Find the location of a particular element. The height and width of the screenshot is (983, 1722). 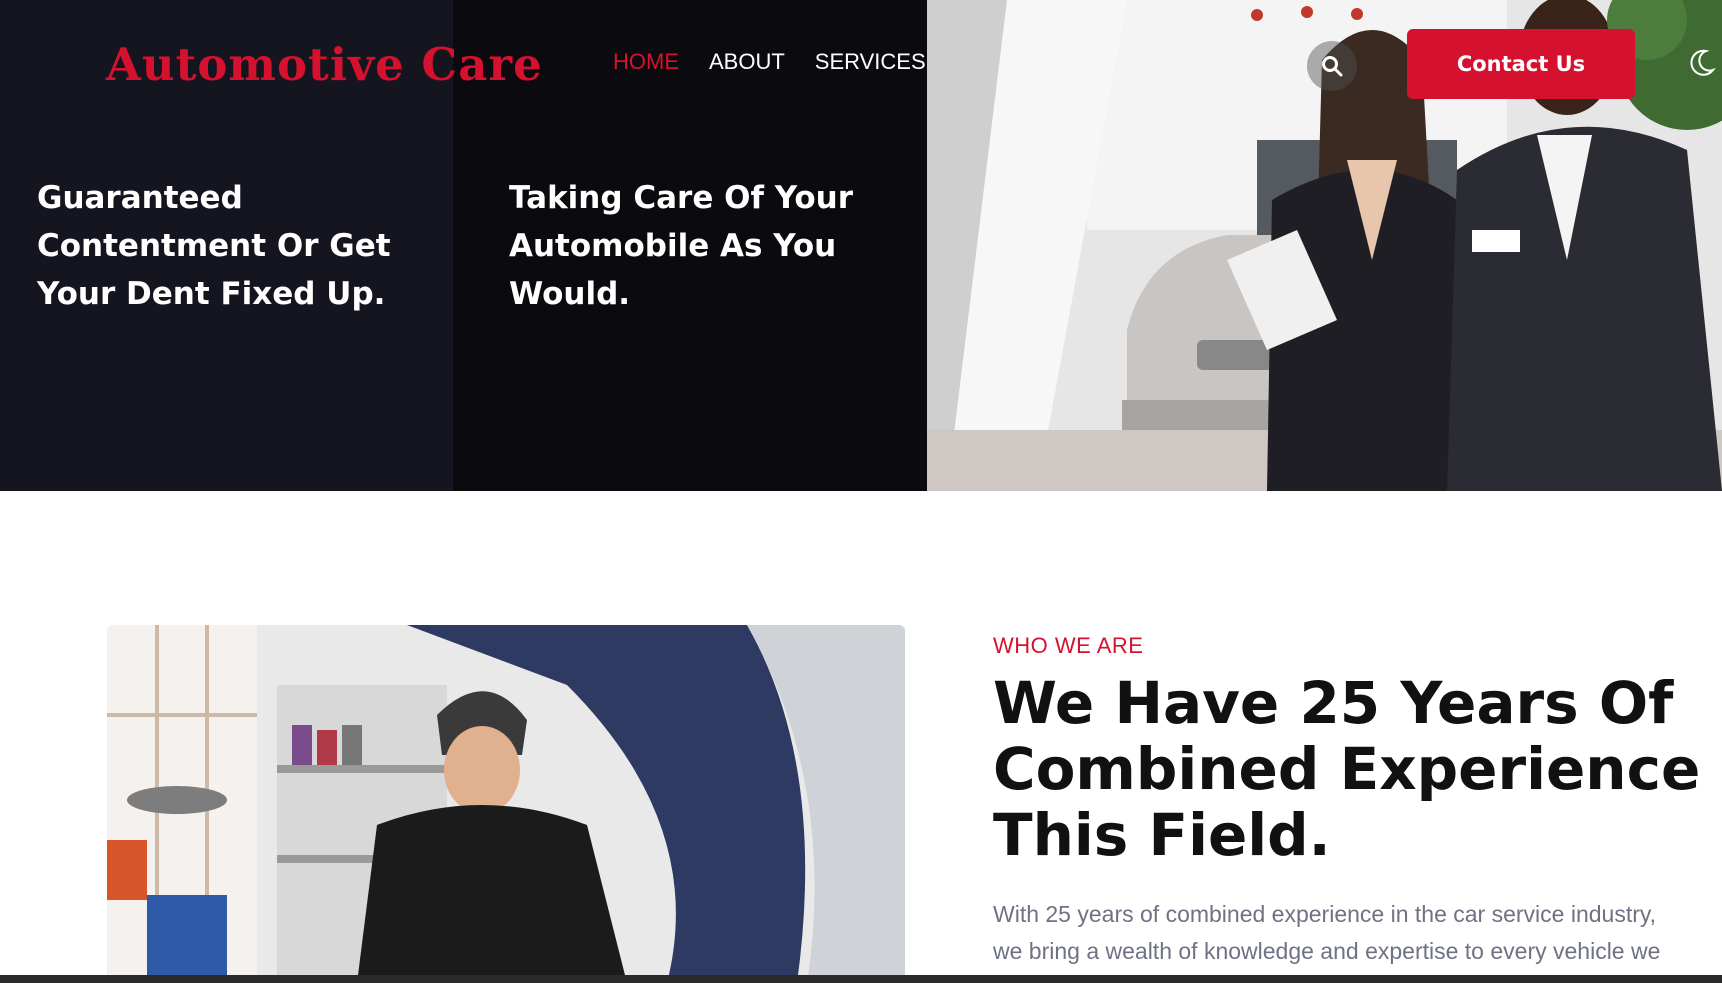

about-heading-line: This Field. is located at coordinates (1162, 835).